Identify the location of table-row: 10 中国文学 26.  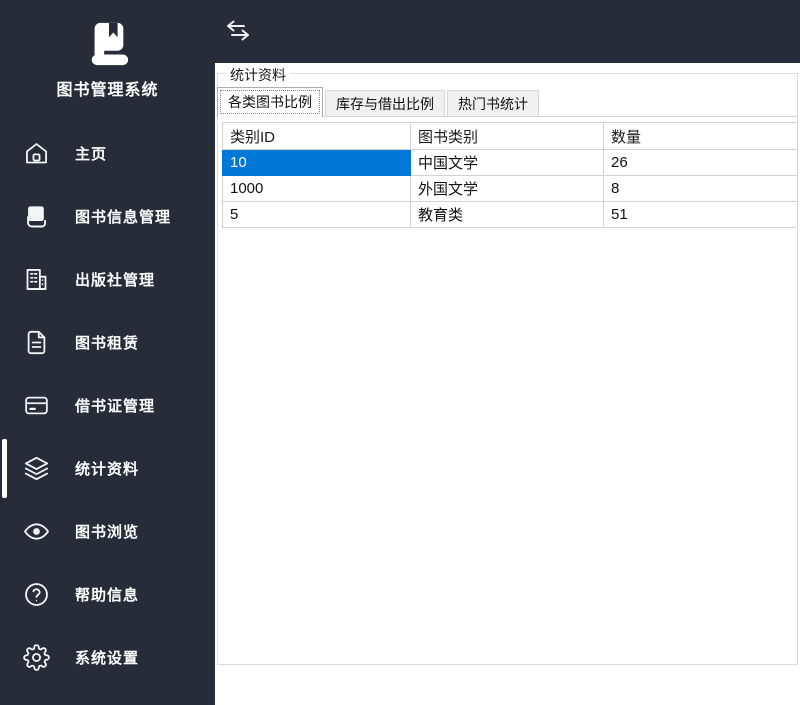
(510, 162).